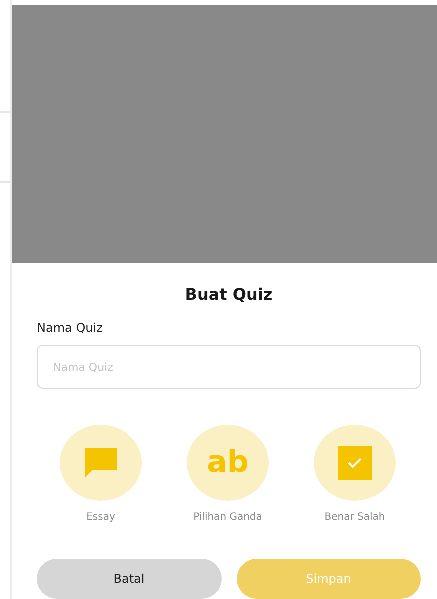 This screenshot has height=599, width=437. I want to click on field-label: Nama Quiz, so click(70, 328).